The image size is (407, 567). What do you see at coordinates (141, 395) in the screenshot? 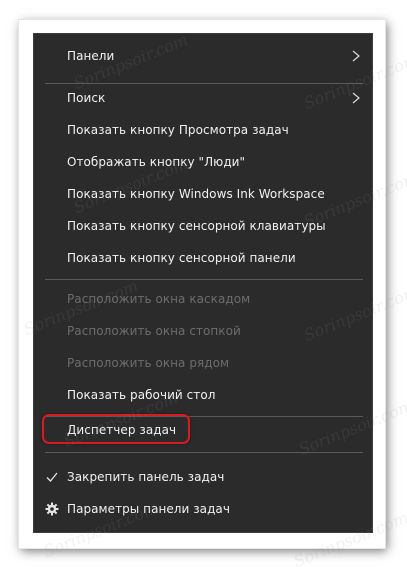
I see `menu-item-label: Показать рабочий стол` at bounding box center [141, 395].